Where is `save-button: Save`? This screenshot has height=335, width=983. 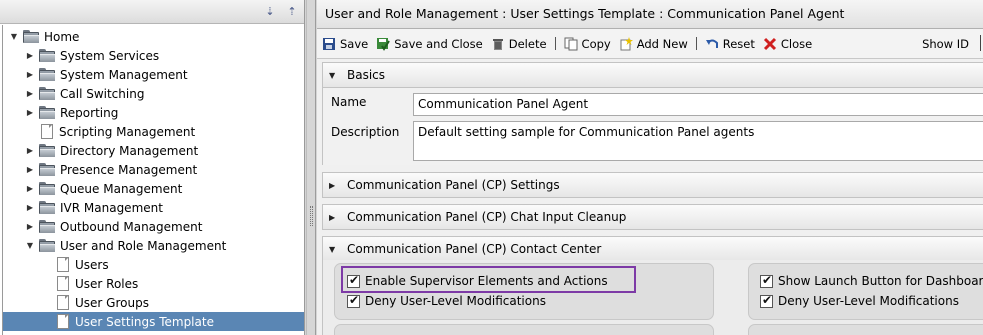
save-button: Save is located at coordinates (345, 44).